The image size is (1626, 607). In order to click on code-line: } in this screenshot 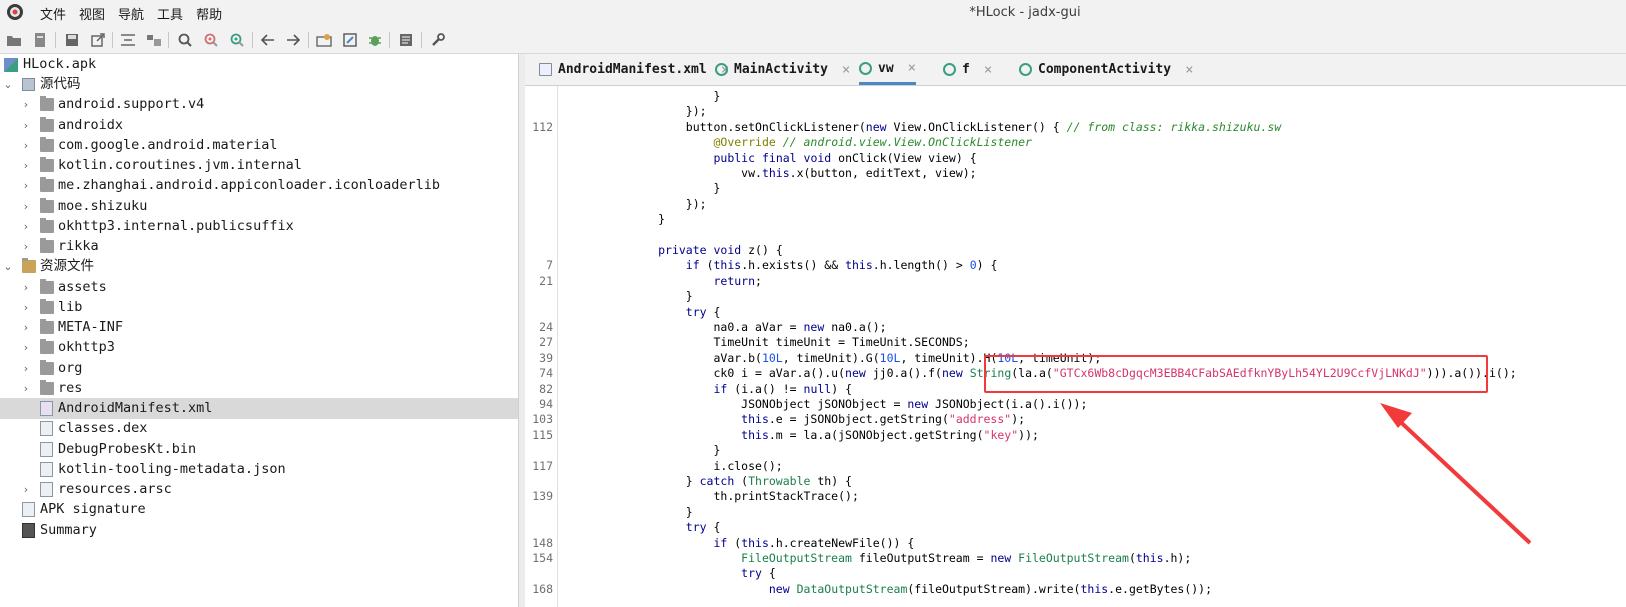, I will do `click(1075, 96)`.